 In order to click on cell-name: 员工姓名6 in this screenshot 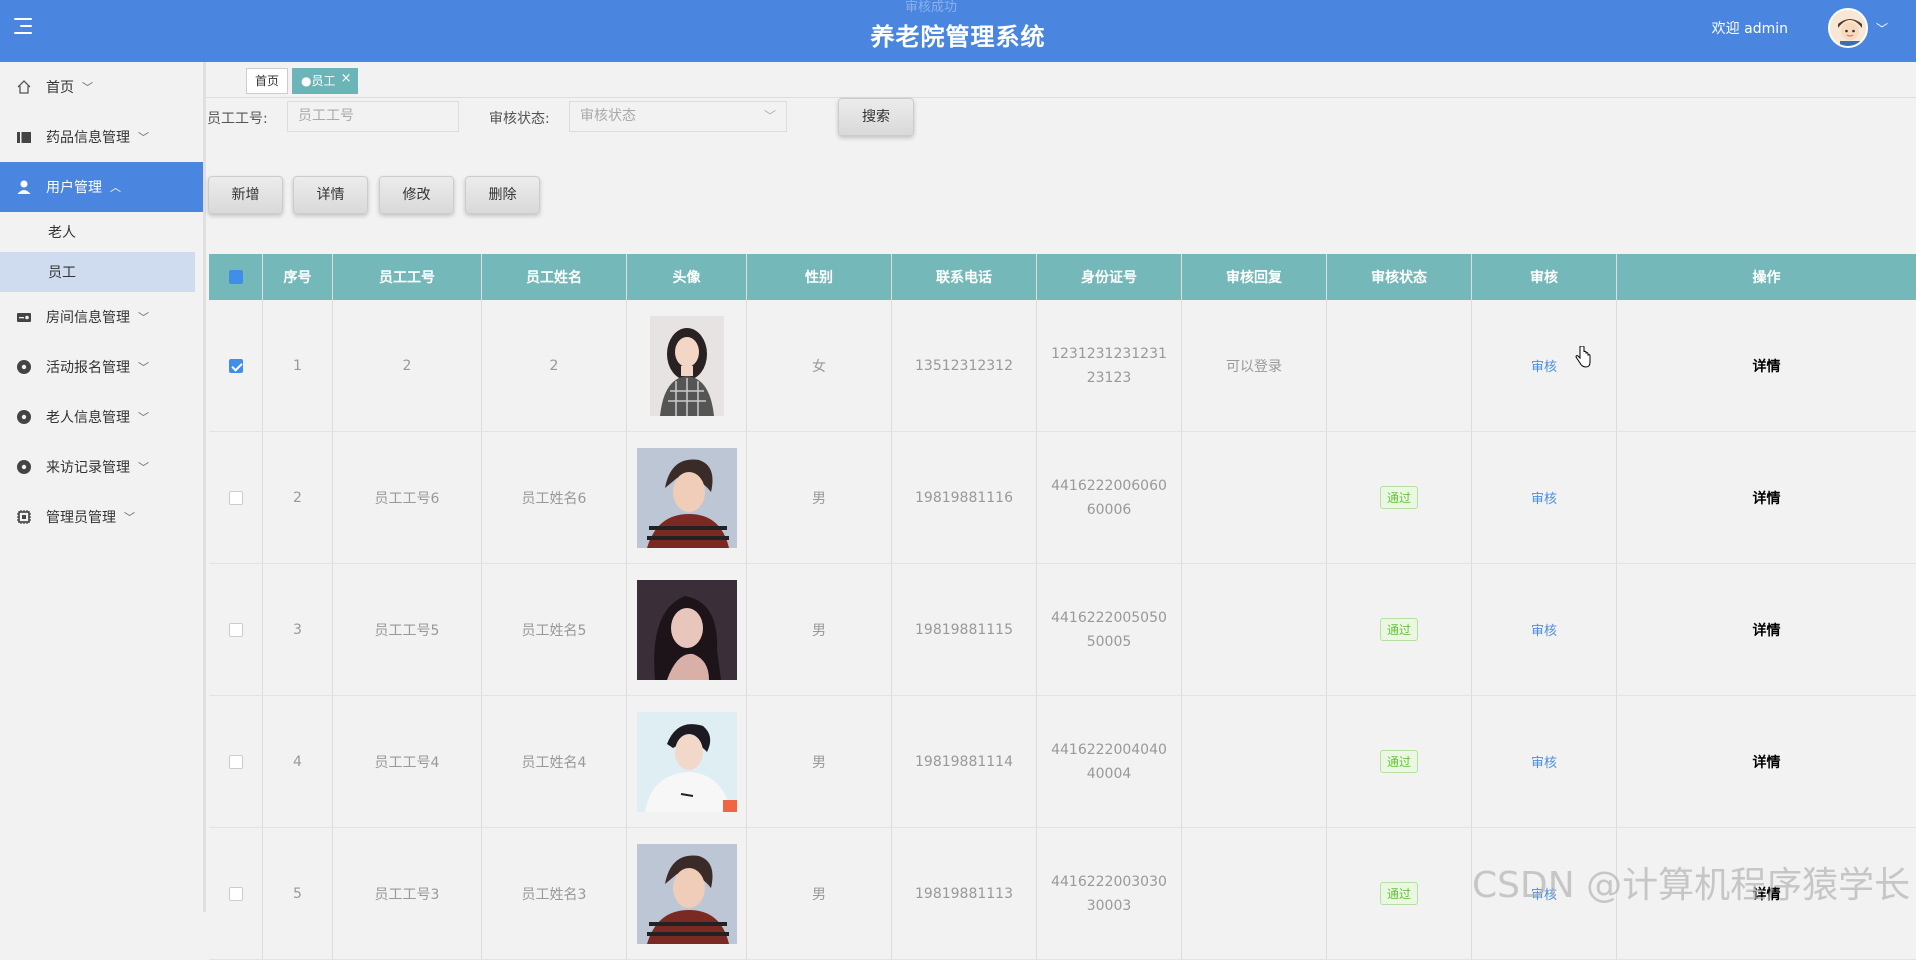, I will do `click(554, 497)`.